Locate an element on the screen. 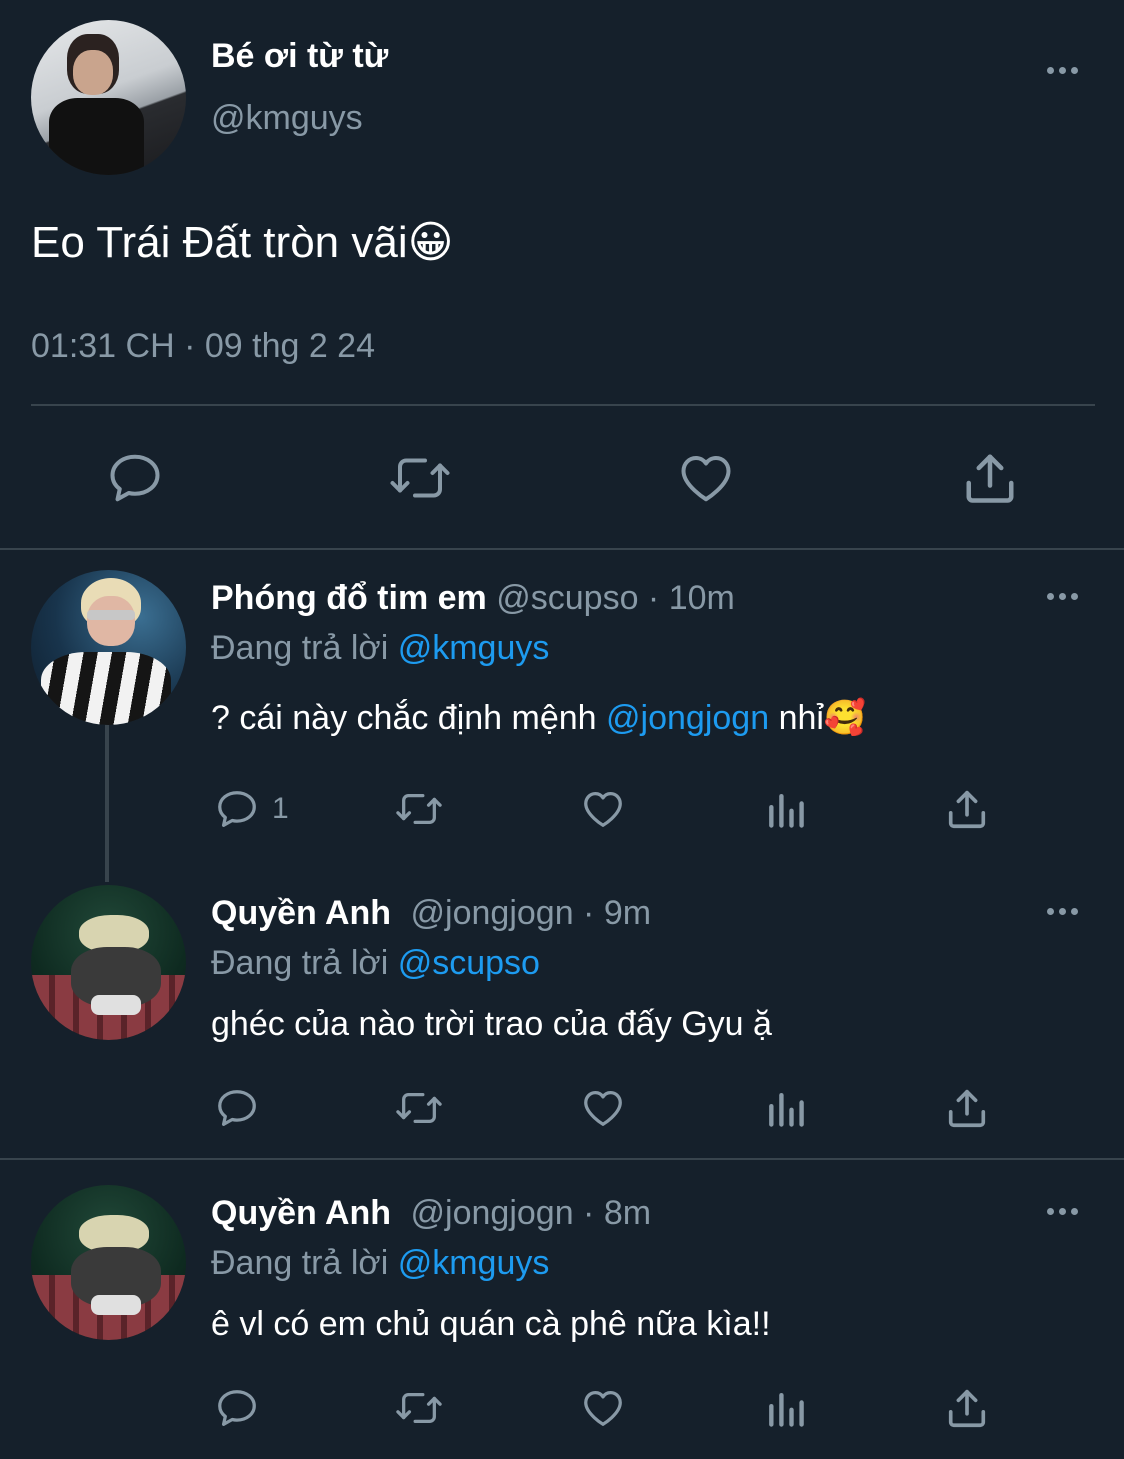  tweet-text: Eo Trái Đất tròn vãi😀 is located at coordinates (242, 242).